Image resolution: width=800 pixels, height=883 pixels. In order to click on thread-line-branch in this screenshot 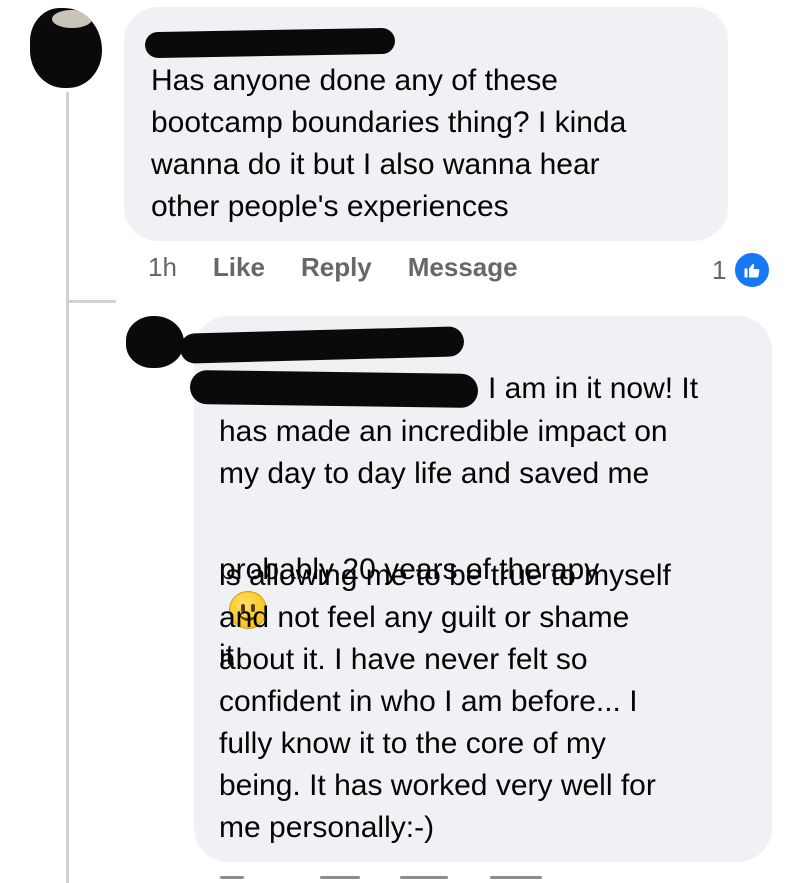, I will do `click(91, 301)`.